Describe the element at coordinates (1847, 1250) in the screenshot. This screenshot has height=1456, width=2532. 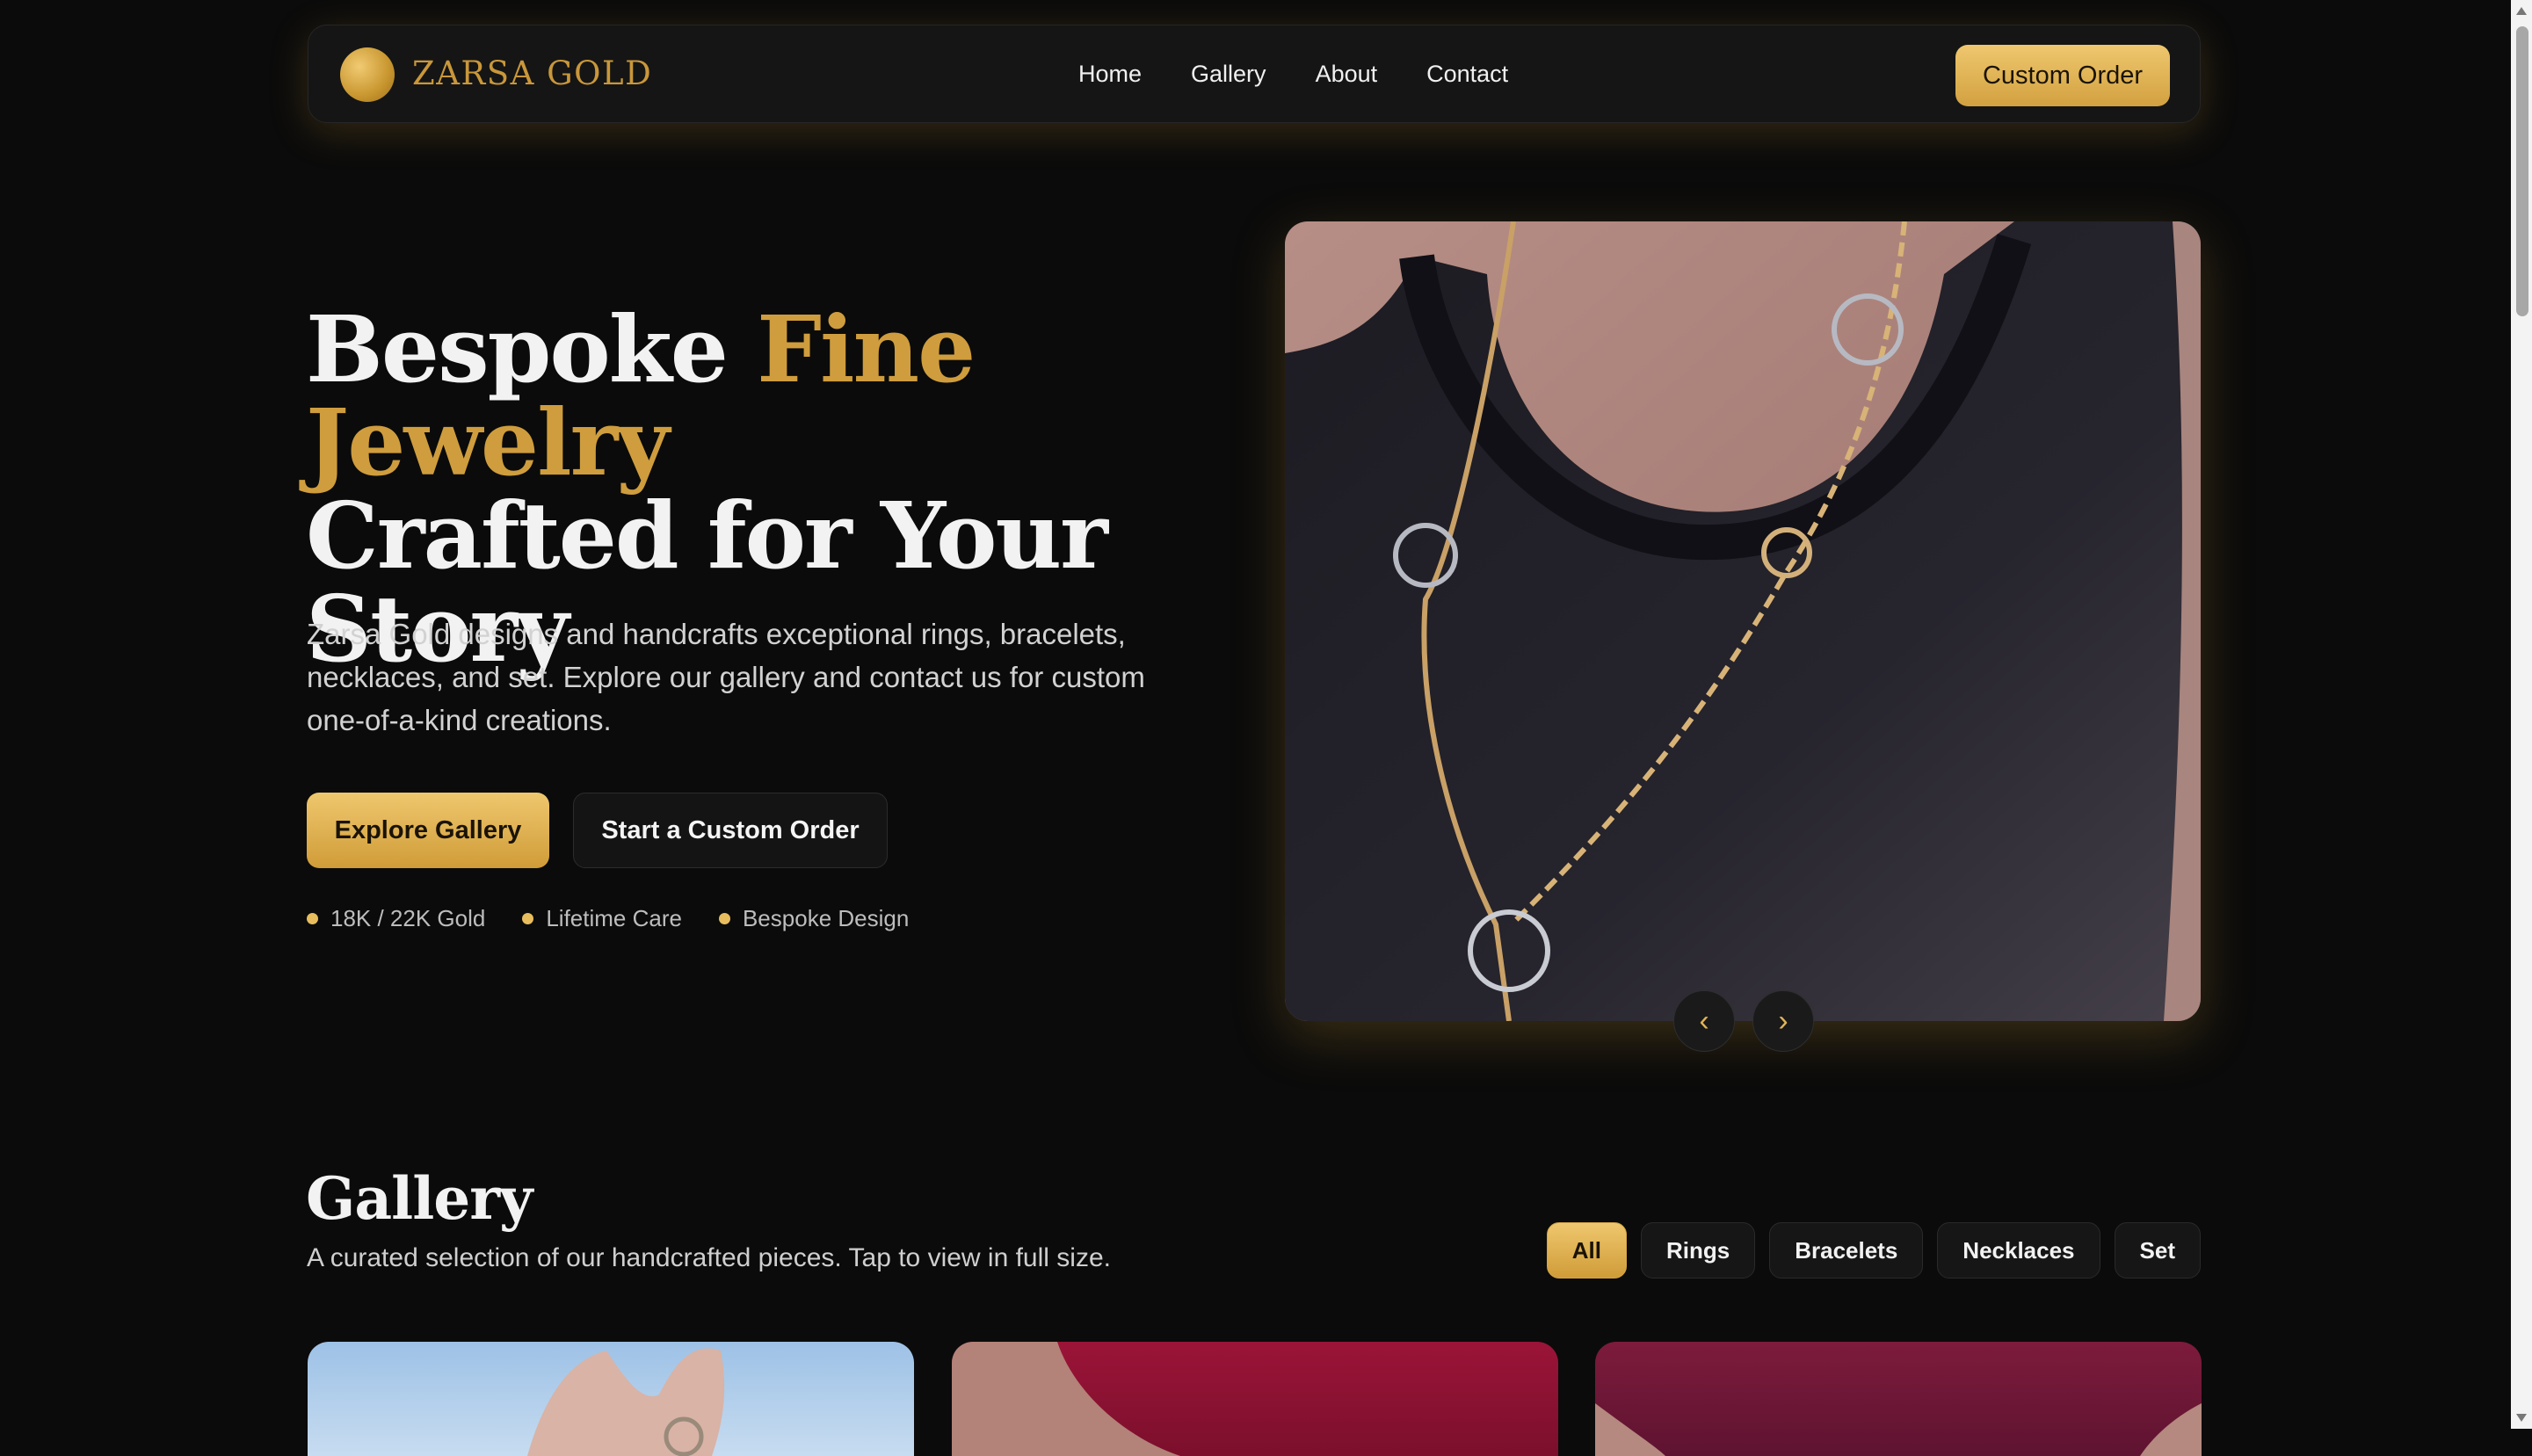
I see `filter-bracelets: Bracelets` at that location.